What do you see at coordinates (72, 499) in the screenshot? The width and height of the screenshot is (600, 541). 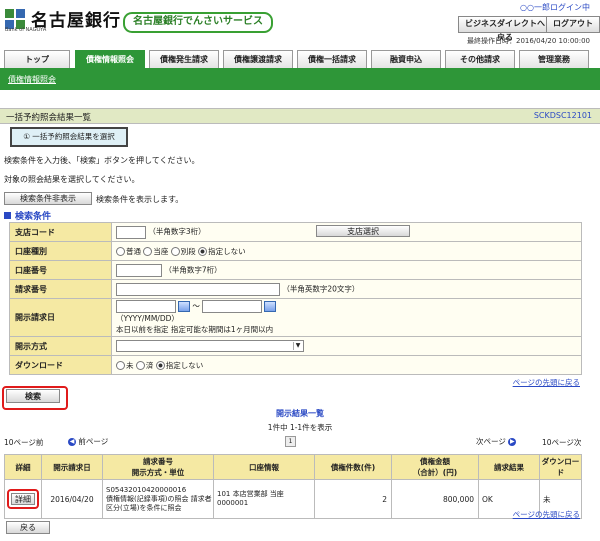 I see `row-date: 2016/04/20` at bounding box center [72, 499].